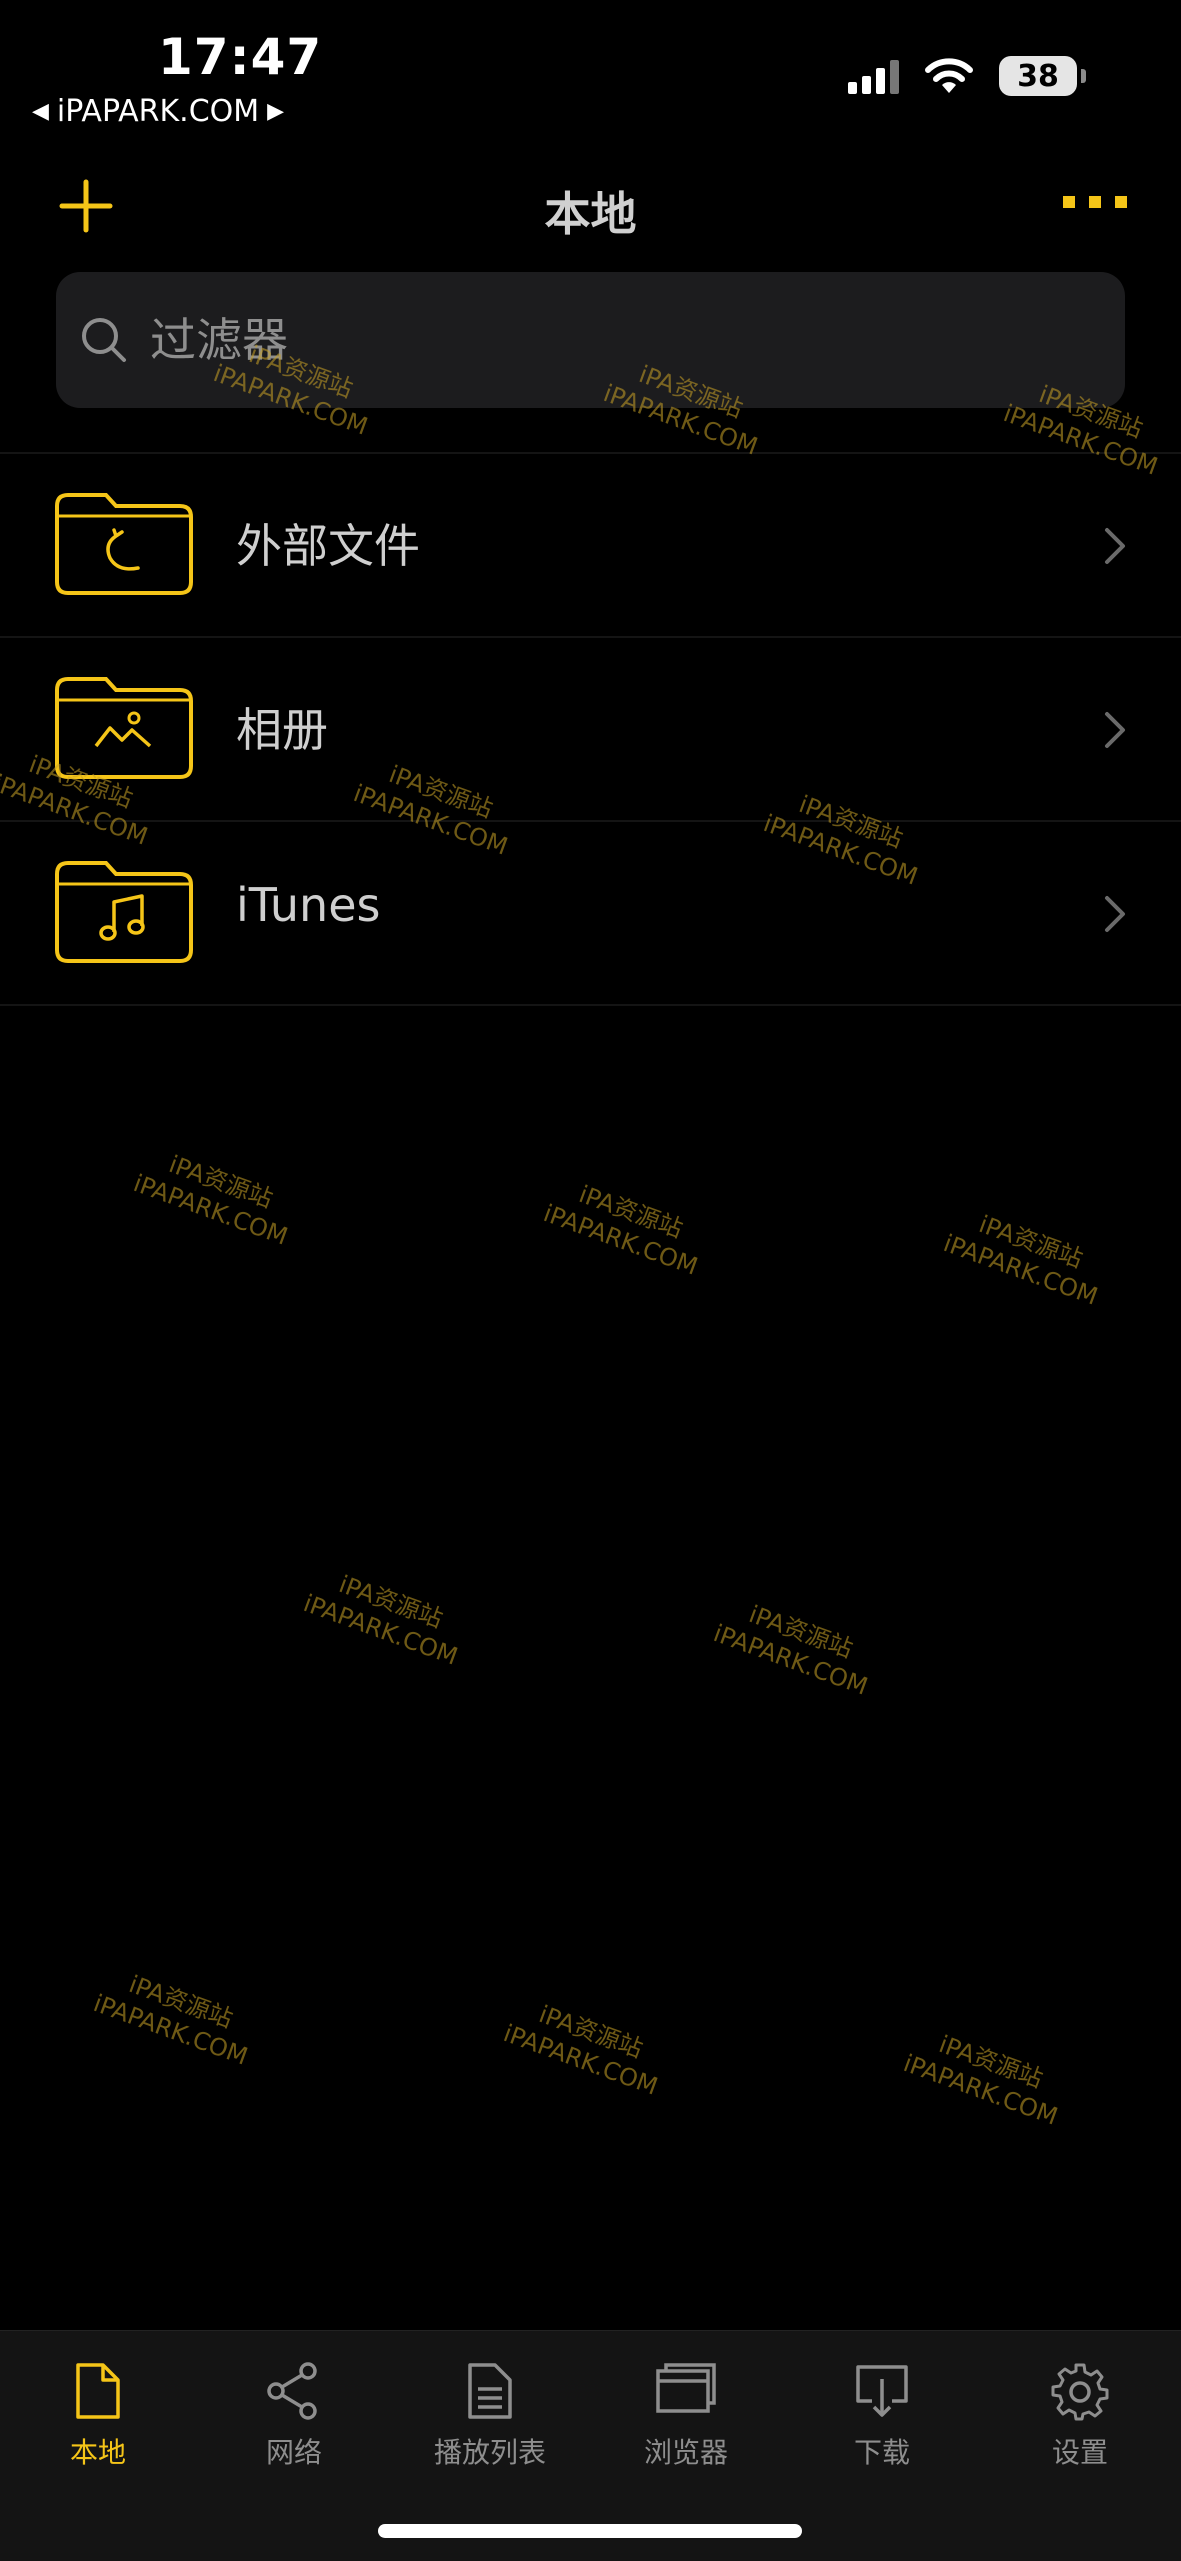  Describe the element at coordinates (949, 75) in the screenshot. I see `wifi-icon` at that location.